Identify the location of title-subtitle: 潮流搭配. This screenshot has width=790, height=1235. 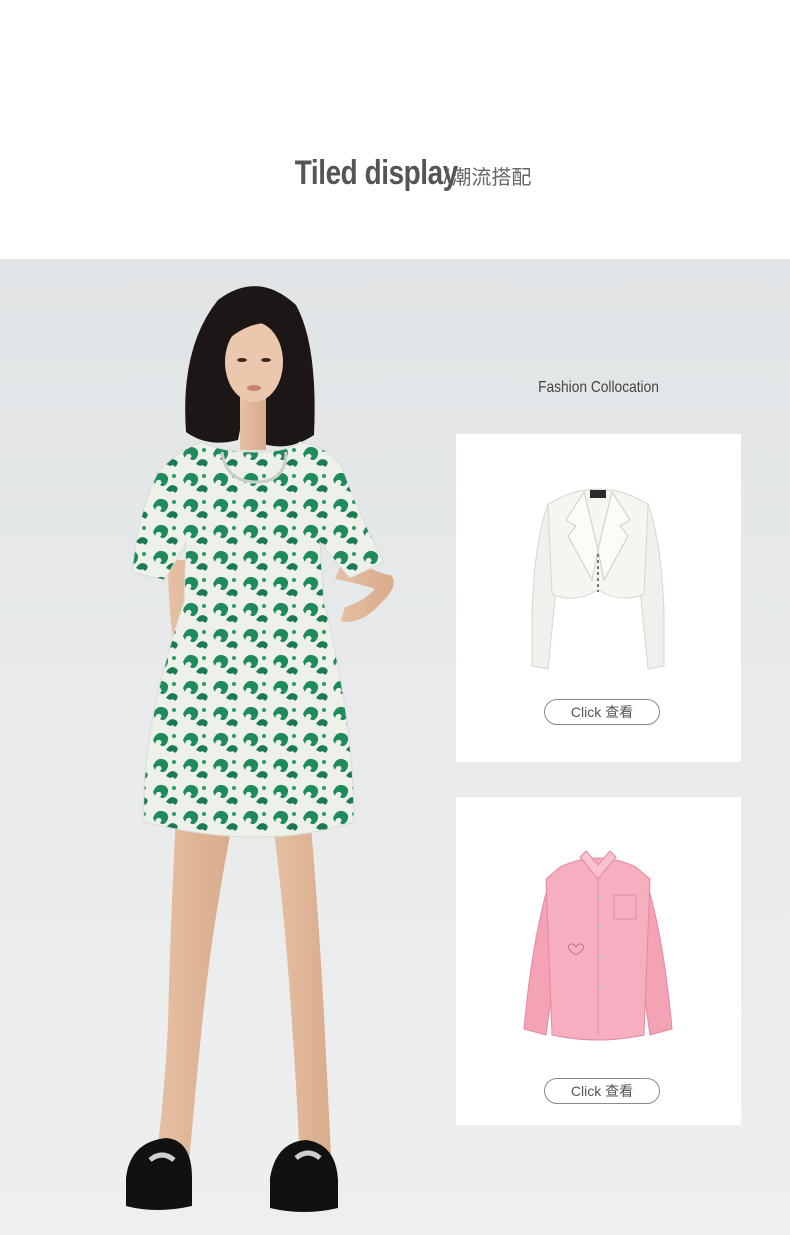
(491, 178).